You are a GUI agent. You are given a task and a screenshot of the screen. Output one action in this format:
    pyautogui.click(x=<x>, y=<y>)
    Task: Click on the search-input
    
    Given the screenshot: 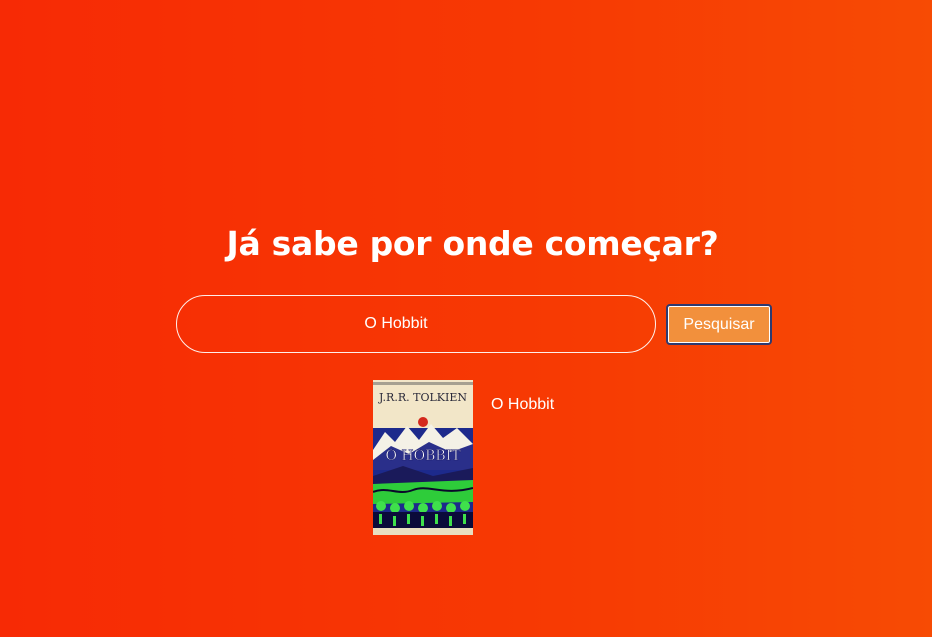 What is the action you would take?
    pyautogui.click(x=416, y=324)
    